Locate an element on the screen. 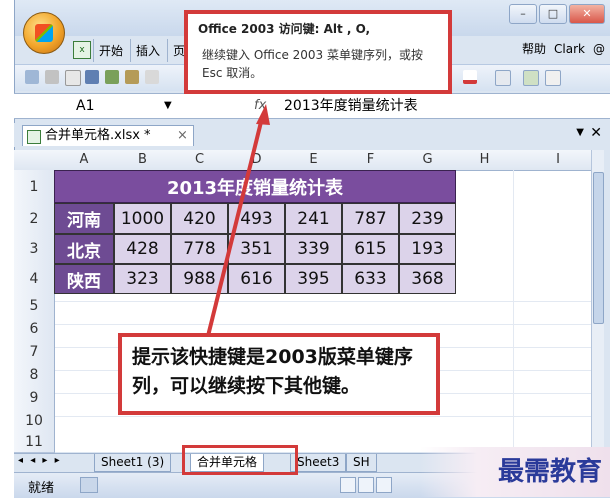 Image resolution: width=610 pixels, height=498 pixels. sheet-tab-highlight is located at coordinates (240, 460).